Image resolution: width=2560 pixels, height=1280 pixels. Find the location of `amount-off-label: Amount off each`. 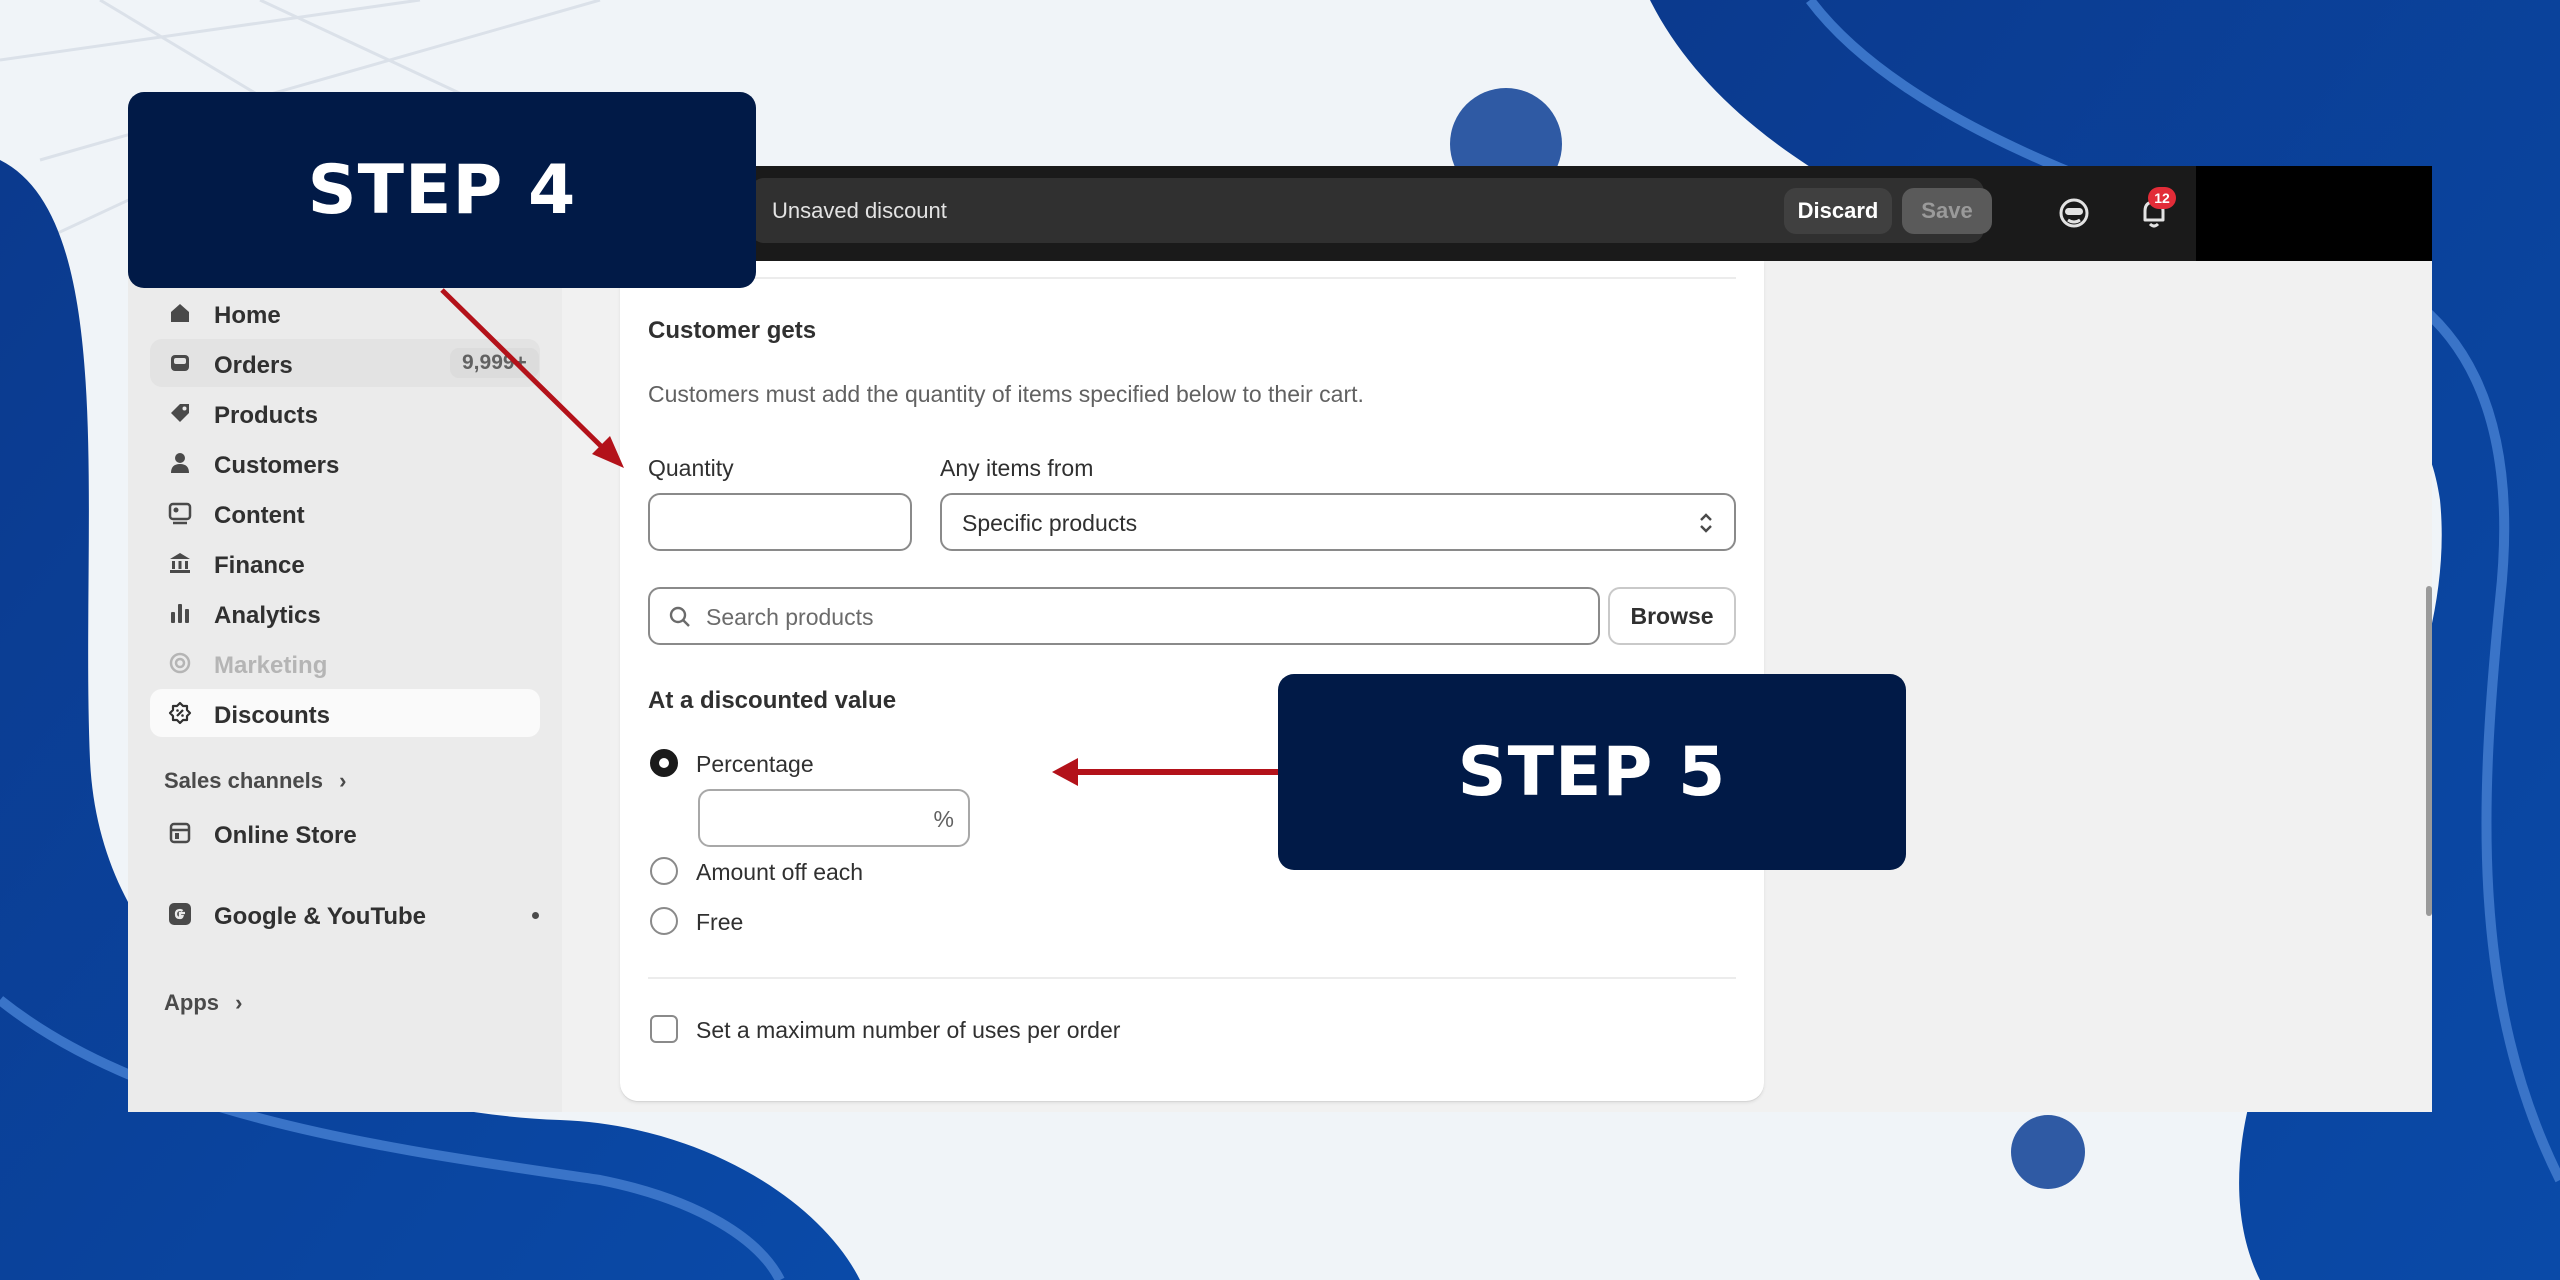

amount-off-label: Amount off each is located at coordinates (780, 872).